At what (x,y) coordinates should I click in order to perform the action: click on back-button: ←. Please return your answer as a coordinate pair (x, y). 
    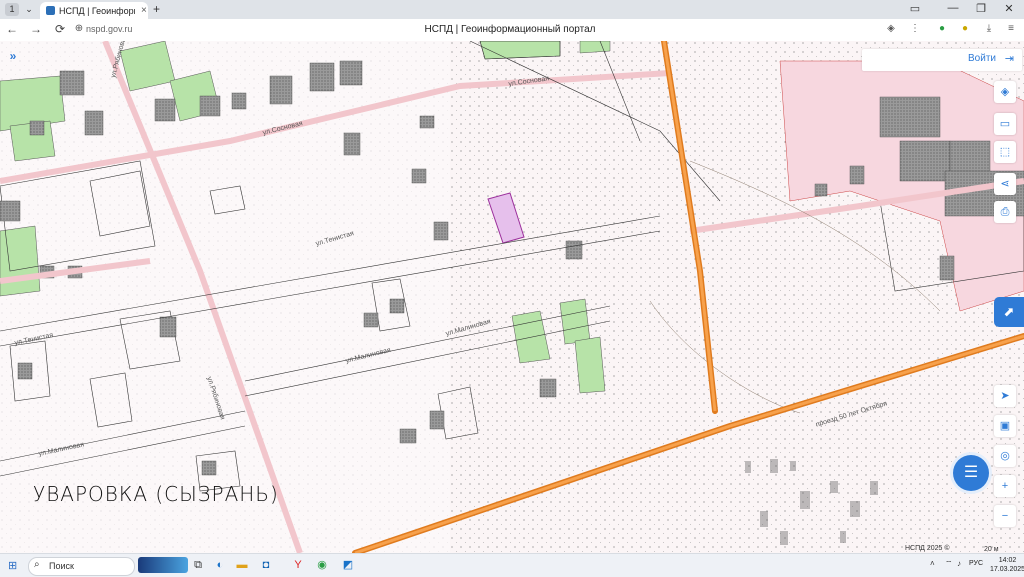
    Looking at the image, I should click on (12, 29).